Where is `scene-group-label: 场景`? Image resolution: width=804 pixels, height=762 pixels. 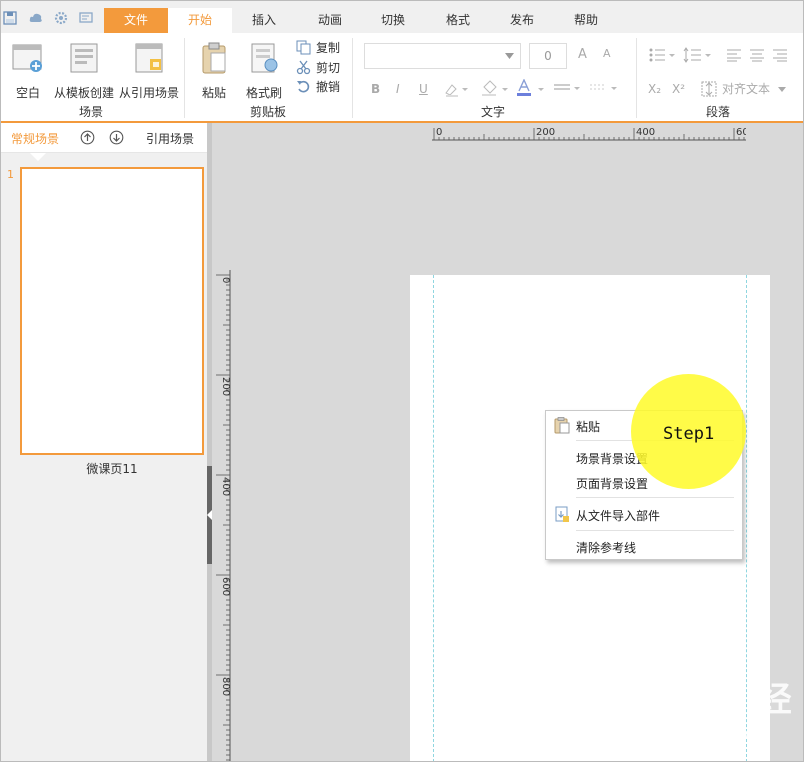 scene-group-label: 场景 is located at coordinates (90, 112).